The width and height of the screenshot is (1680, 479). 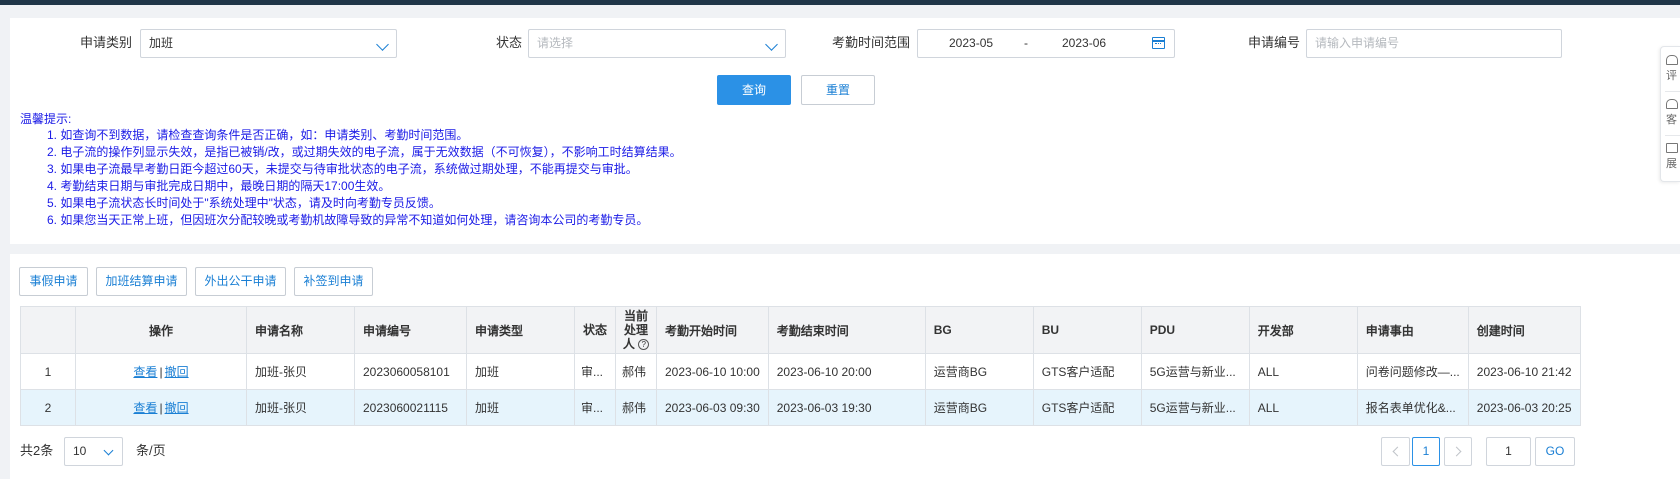 I want to click on prev-page-button, so click(x=1395, y=451).